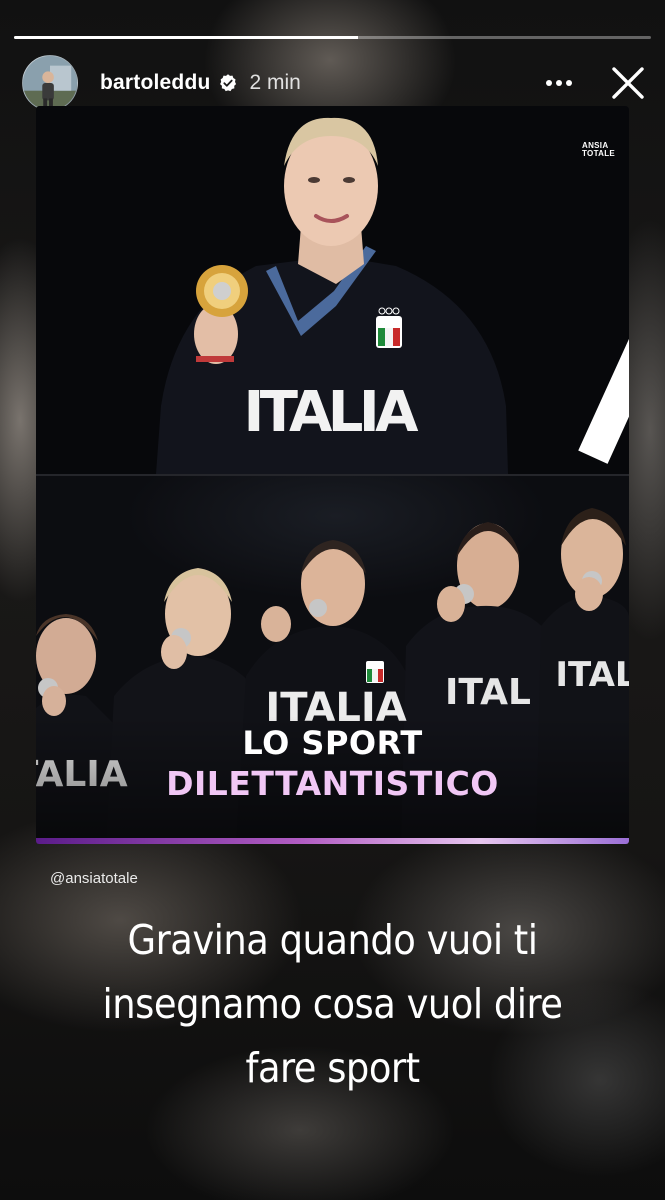 This screenshot has width=665, height=1200. I want to click on story-username: bartoleddu, so click(155, 83).